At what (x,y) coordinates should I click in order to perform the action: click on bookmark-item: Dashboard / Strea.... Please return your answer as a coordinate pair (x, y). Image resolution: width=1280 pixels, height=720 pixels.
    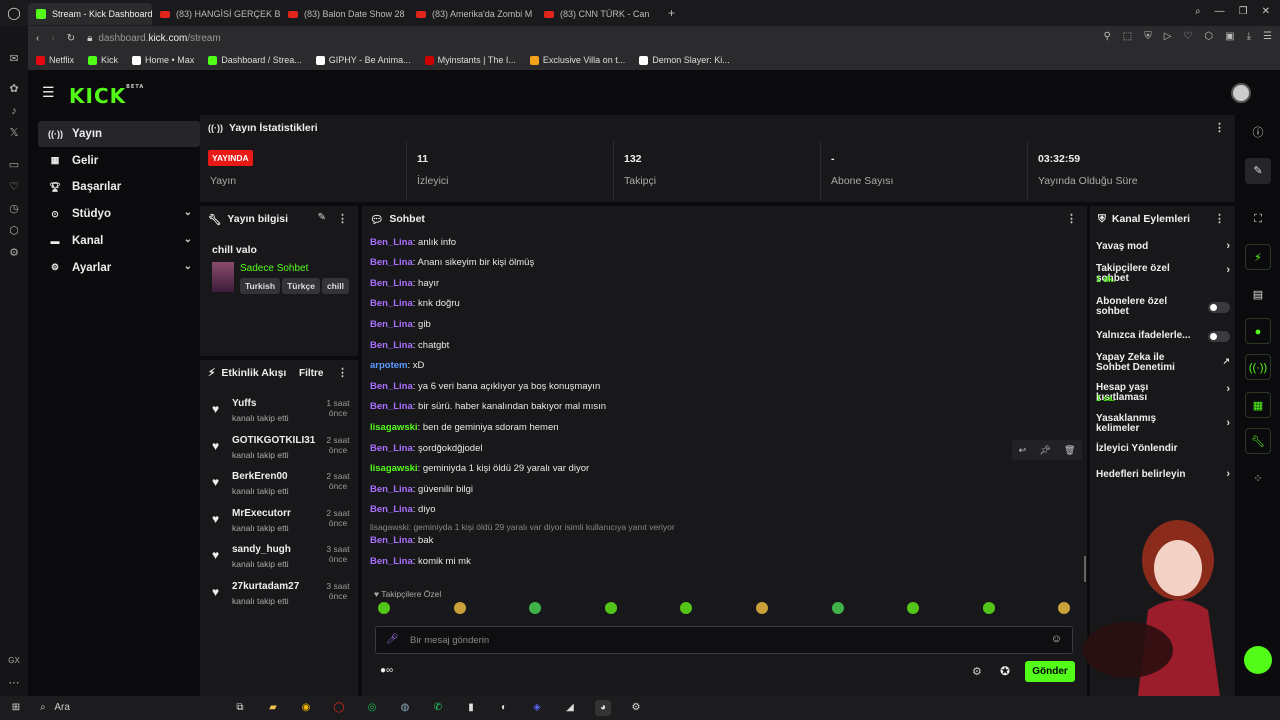
    Looking at the image, I should click on (255, 60).